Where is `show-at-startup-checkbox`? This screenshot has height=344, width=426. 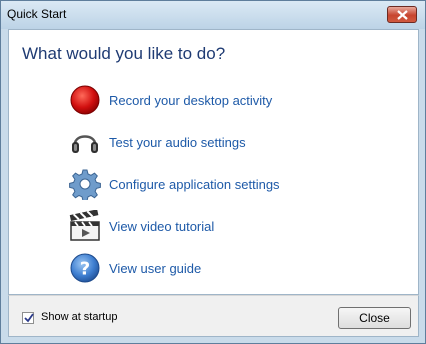 show-at-startup-checkbox is located at coordinates (28, 318).